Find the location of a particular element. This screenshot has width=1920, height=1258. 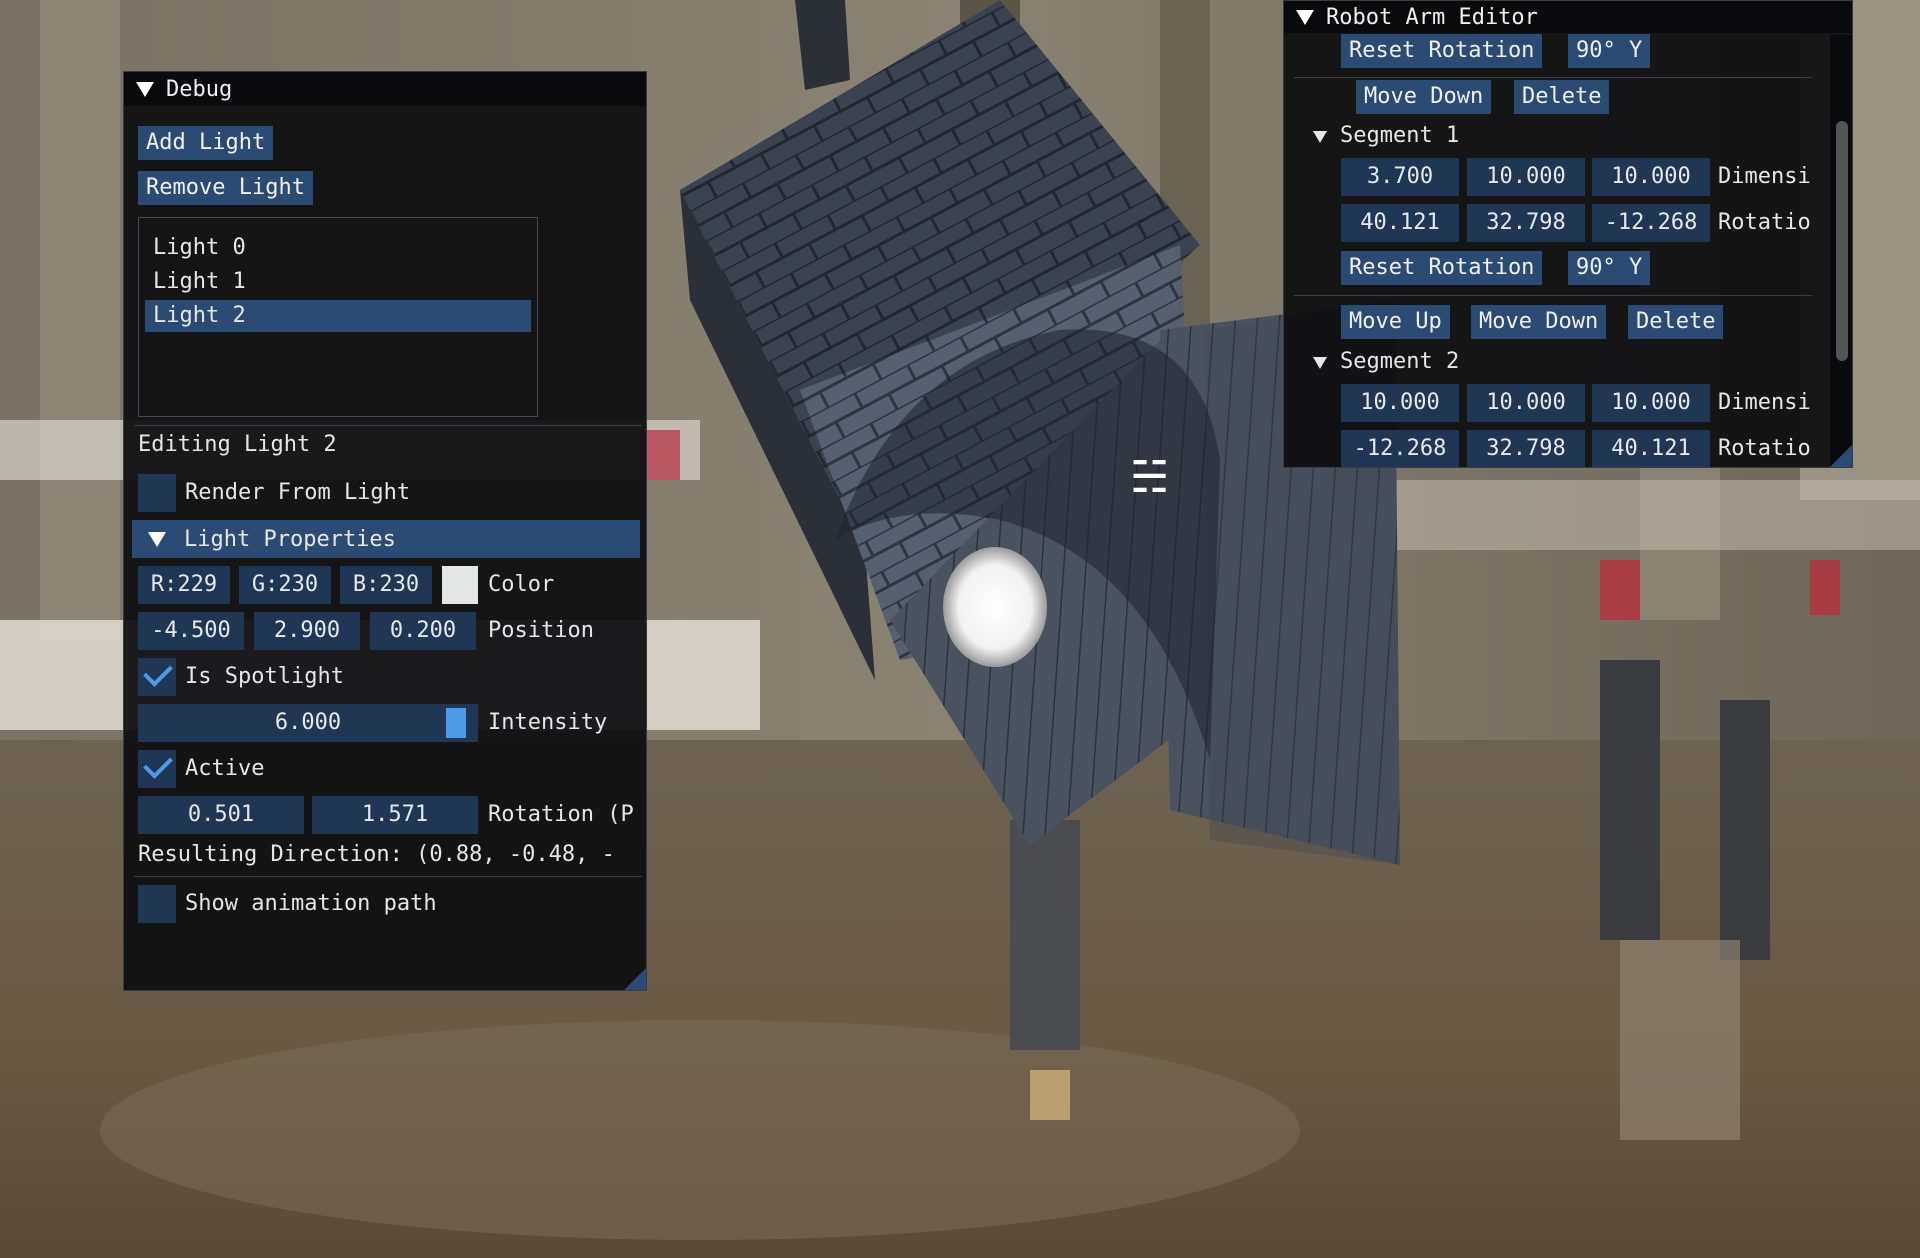

scrollbar-thumb is located at coordinates (1842, 241).